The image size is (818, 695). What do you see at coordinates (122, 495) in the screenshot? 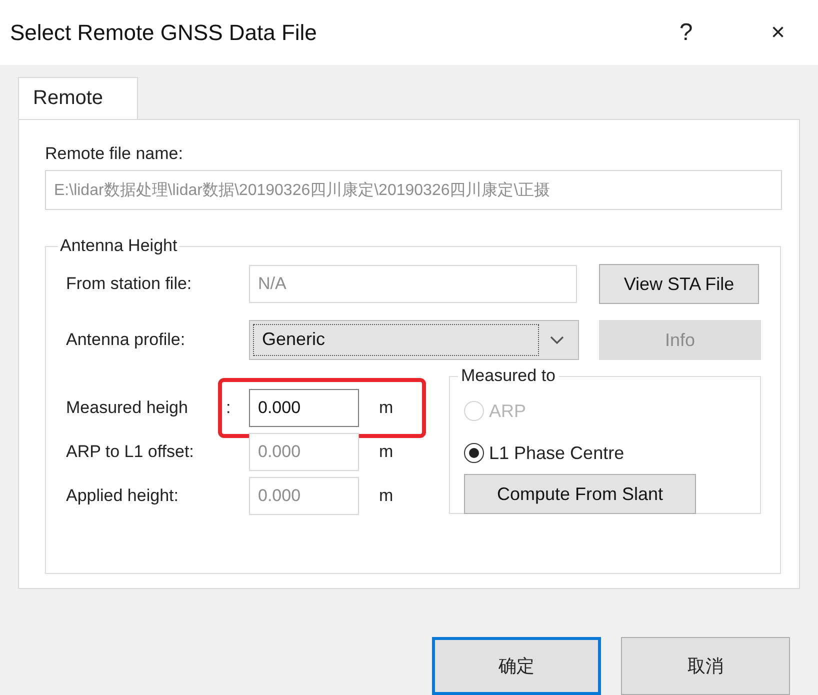
I see `field-label: Applied height:` at bounding box center [122, 495].